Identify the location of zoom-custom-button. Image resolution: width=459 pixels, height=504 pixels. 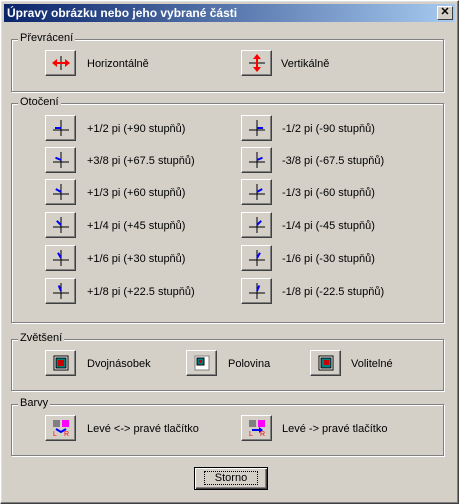
(325, 363).